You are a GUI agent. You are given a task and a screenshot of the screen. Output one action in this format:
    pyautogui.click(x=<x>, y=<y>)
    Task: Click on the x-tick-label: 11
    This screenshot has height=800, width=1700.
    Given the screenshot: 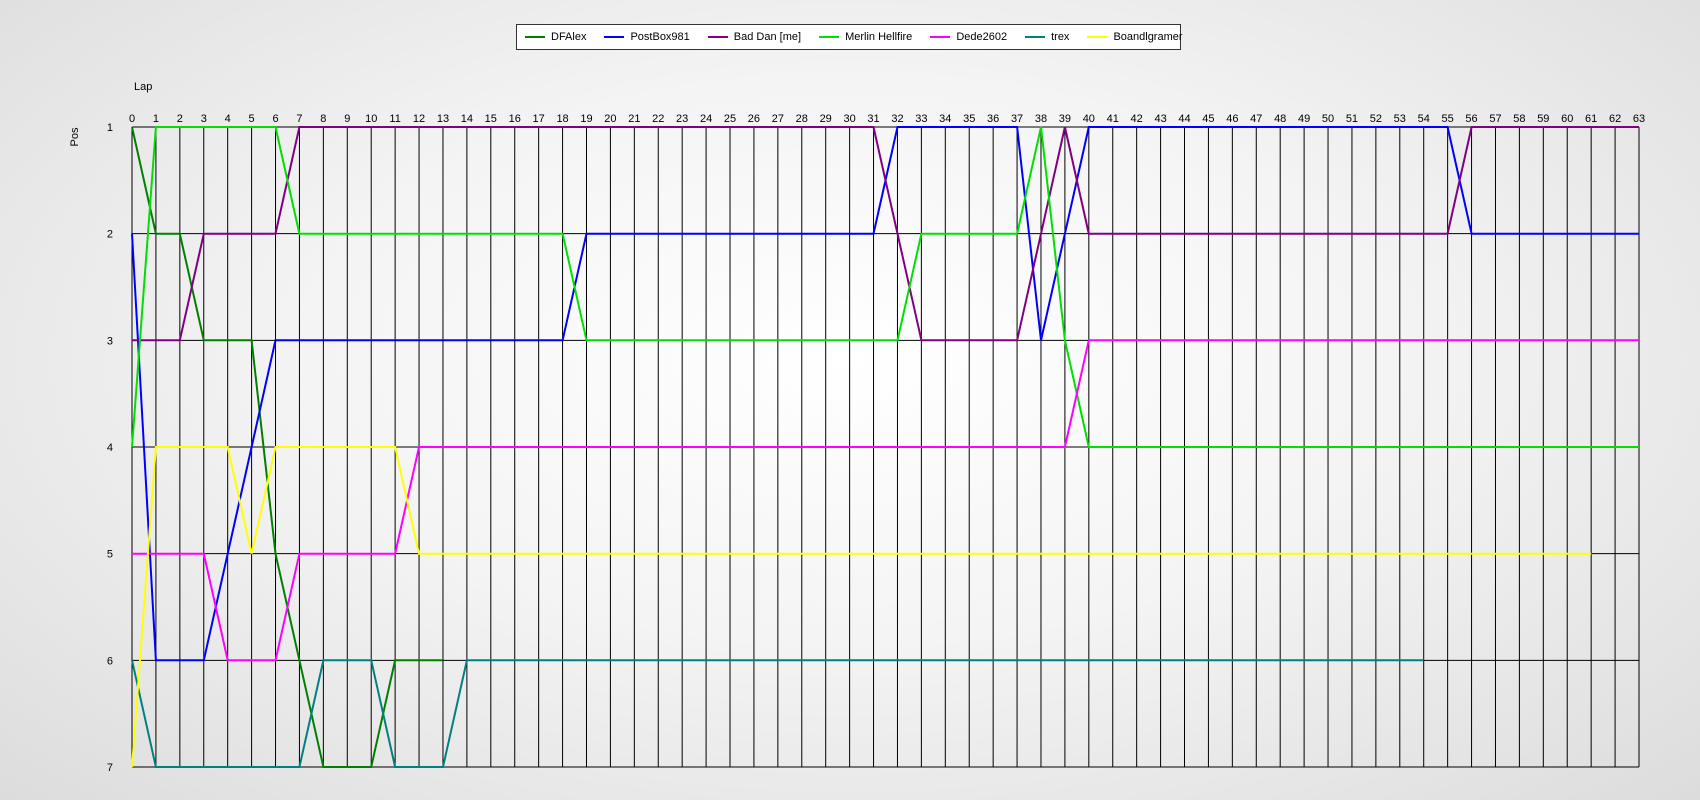 What is the action you would take?
    pyautogui.click(x=394, y=119)
    